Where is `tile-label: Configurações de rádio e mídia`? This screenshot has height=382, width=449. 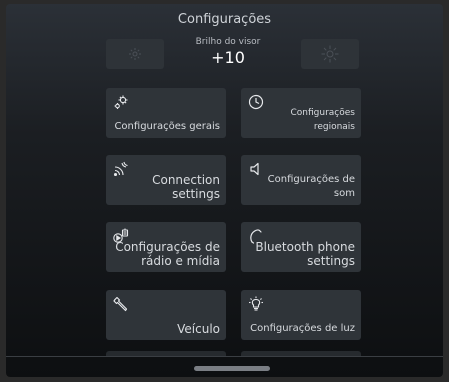
tile-label: Configurações de rádio e mídia is located at coordinates (166, 254).